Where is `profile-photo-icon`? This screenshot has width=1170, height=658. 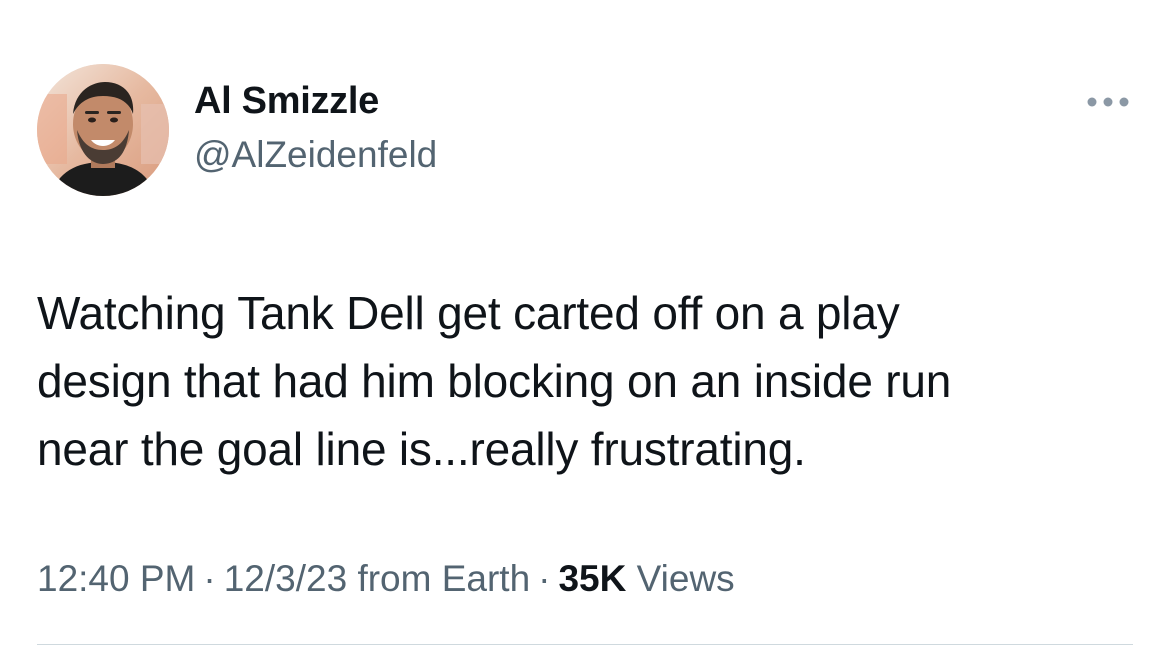 profile-photo-icon is located at coordinates (103, 130).